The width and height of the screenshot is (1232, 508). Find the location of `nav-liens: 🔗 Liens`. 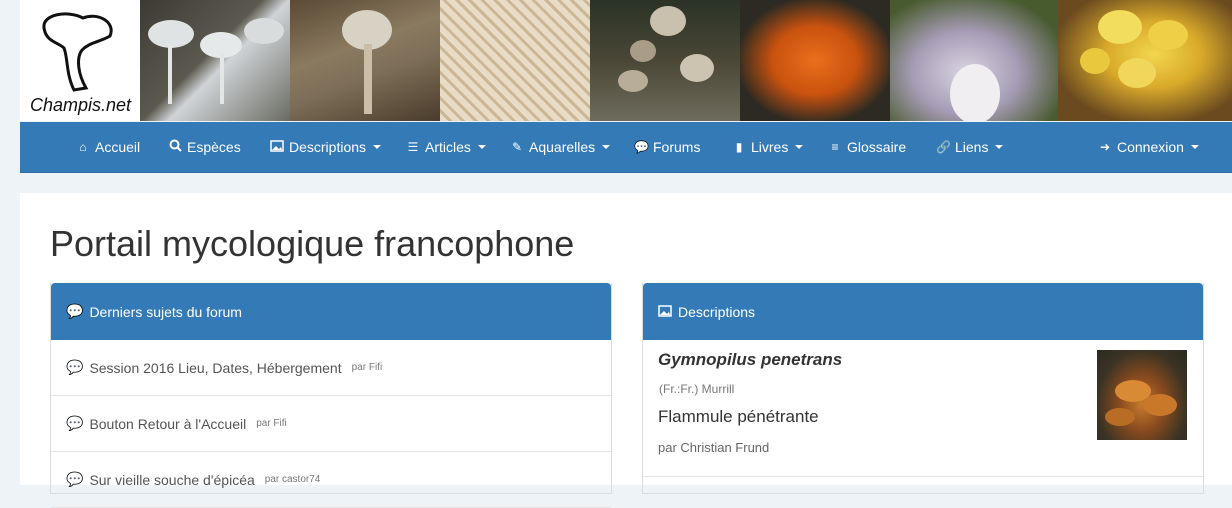

nav-liens: 🔗 Liens is located at coordinates (970, 147).